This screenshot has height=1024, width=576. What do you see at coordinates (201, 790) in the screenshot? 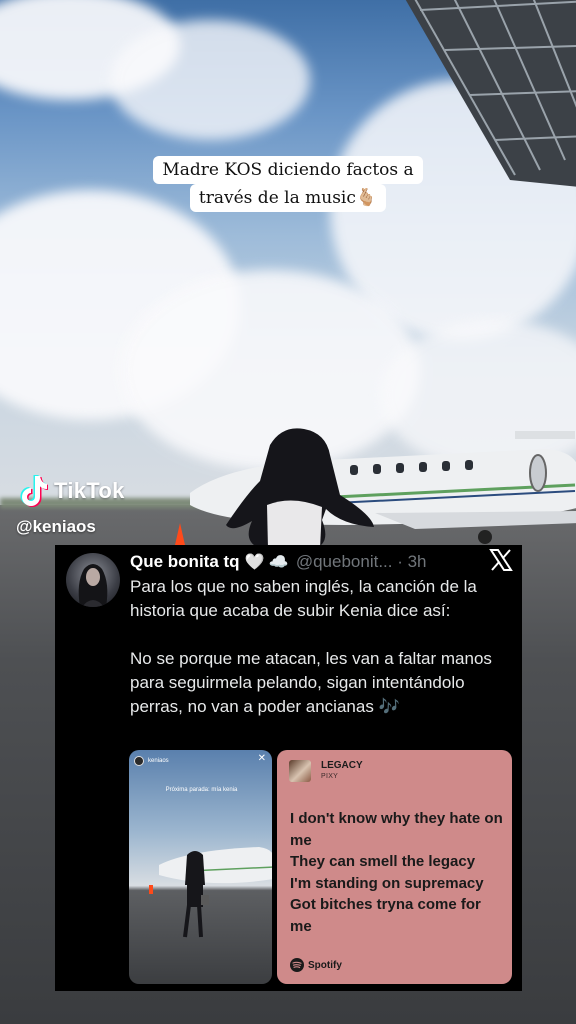
I see `story-caption: Próxima parada: mía kenia` at bounding box center [201, 790].